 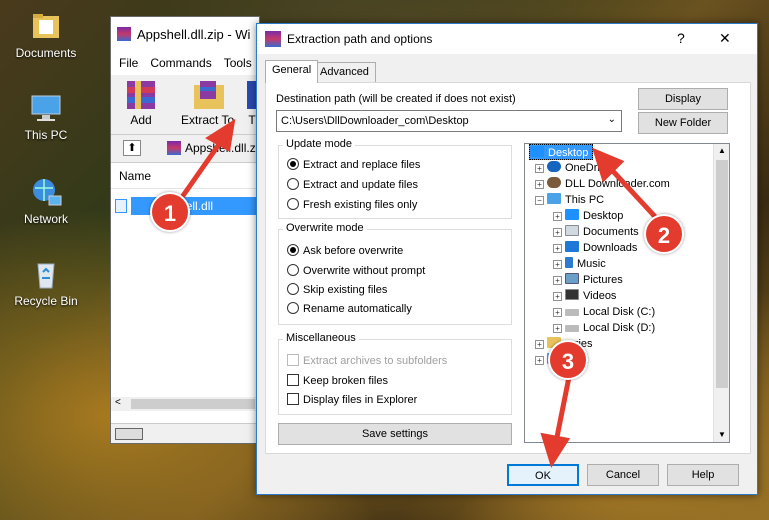 What do you see at coordinates (563, 407) in the screenshot?
I see `arrow-3-line` at bounding box center [563, 407].